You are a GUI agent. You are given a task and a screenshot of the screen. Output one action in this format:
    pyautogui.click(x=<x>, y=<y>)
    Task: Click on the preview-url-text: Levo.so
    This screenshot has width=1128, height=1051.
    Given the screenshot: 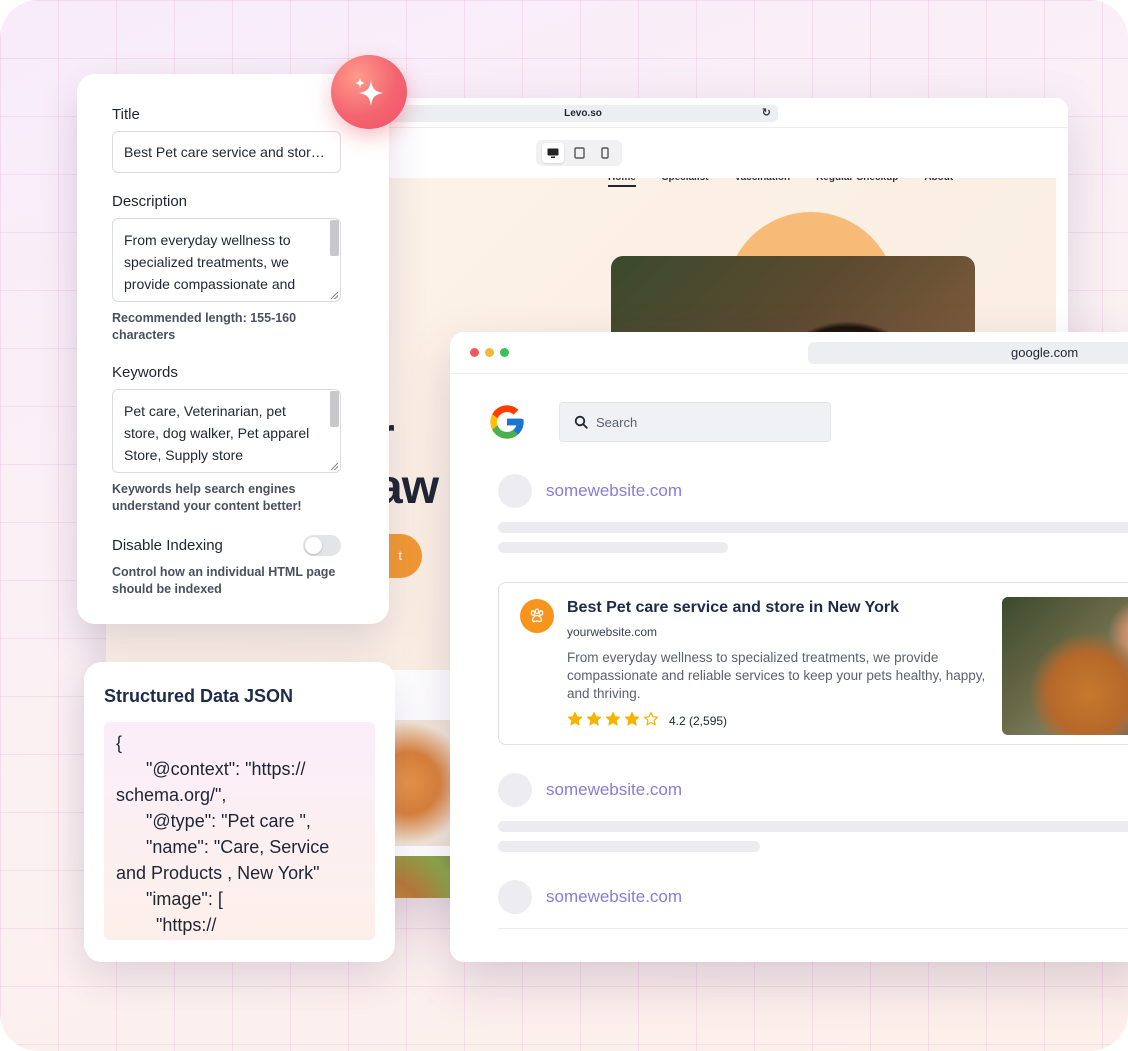 What is the action you would take?
    pyautogui.click(x=583, y=113)
    